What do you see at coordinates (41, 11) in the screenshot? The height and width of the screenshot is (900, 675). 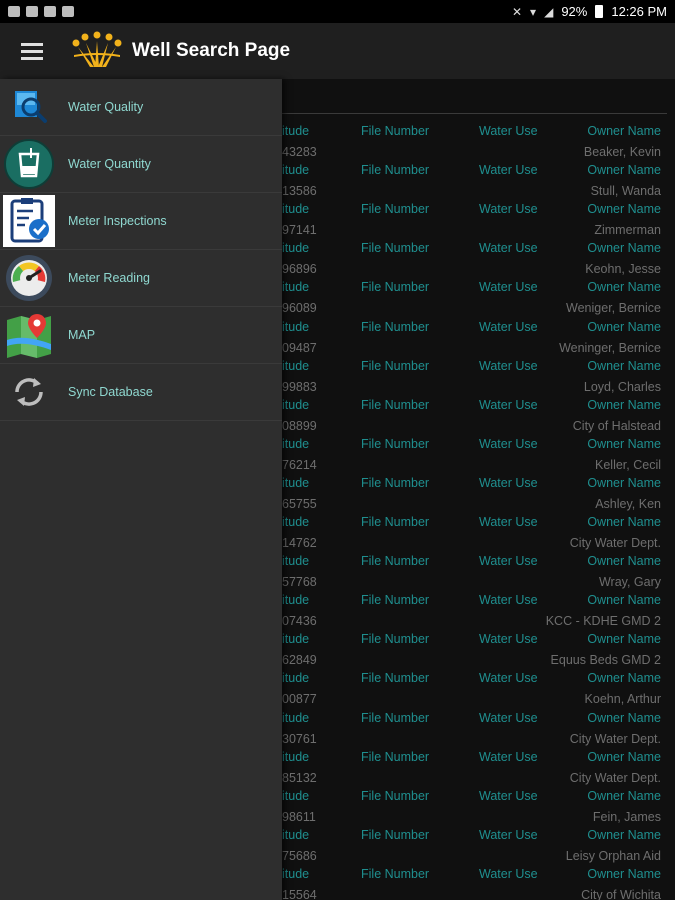 I see `notification-icons` at bounding box center [41, 11].